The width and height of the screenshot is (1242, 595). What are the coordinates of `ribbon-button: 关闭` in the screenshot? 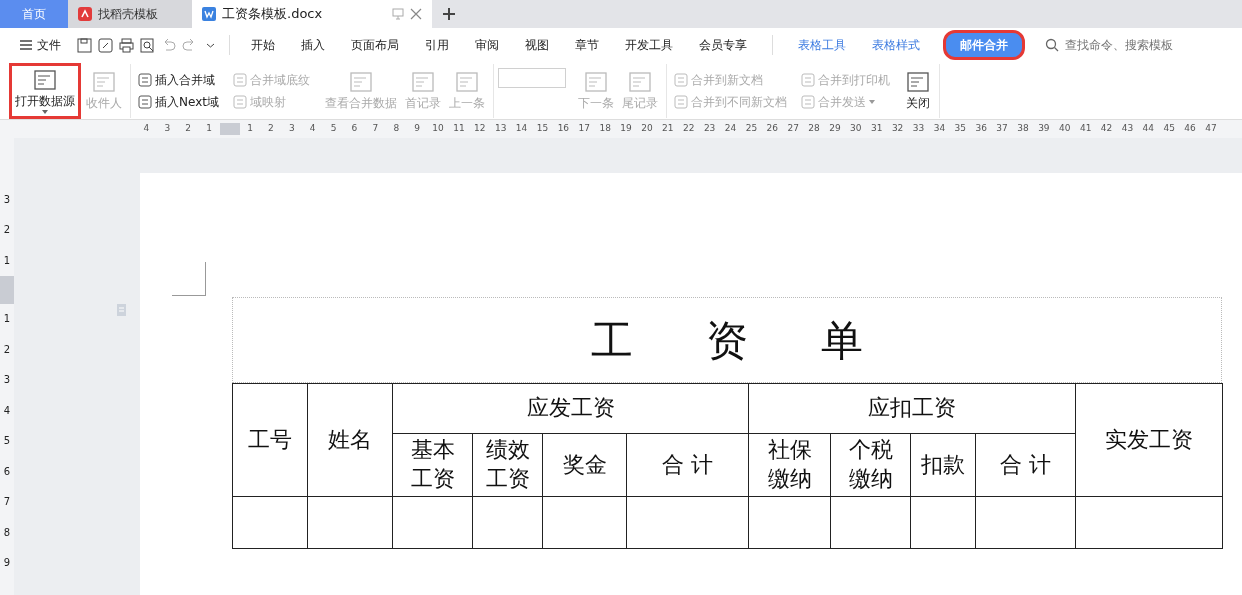 It's located at (917, 90).